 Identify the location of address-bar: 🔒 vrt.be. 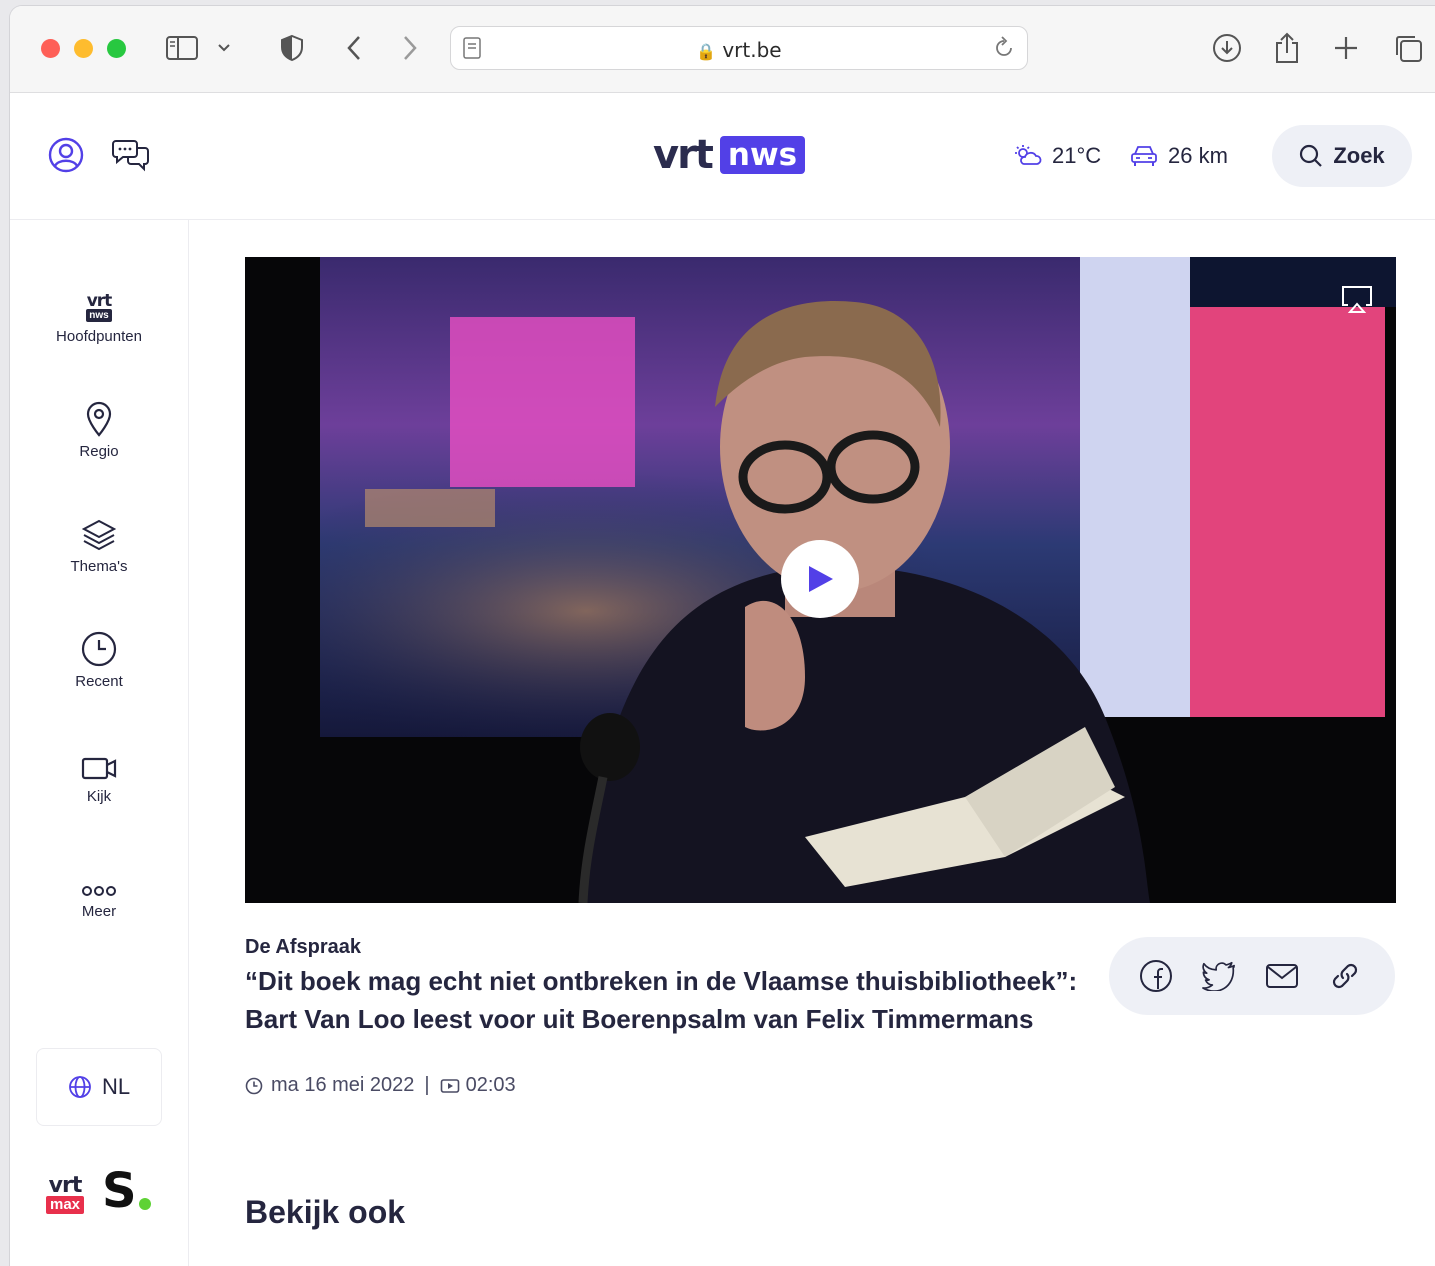
(739, 48).